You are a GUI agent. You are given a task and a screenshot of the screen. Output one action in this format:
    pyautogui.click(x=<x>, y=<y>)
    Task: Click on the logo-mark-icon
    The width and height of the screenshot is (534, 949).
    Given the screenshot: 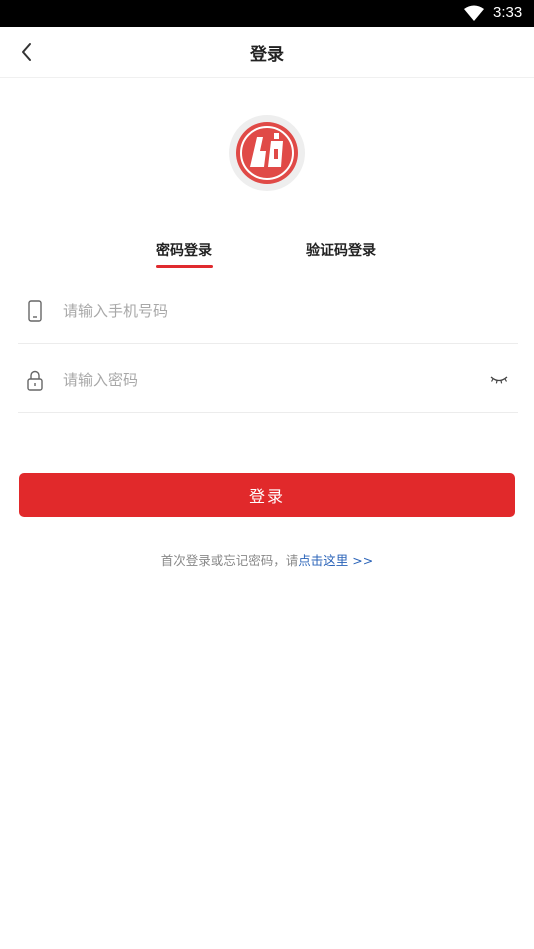 What is the action you would take?
    pyautogui.click(x=267, y=153)
    